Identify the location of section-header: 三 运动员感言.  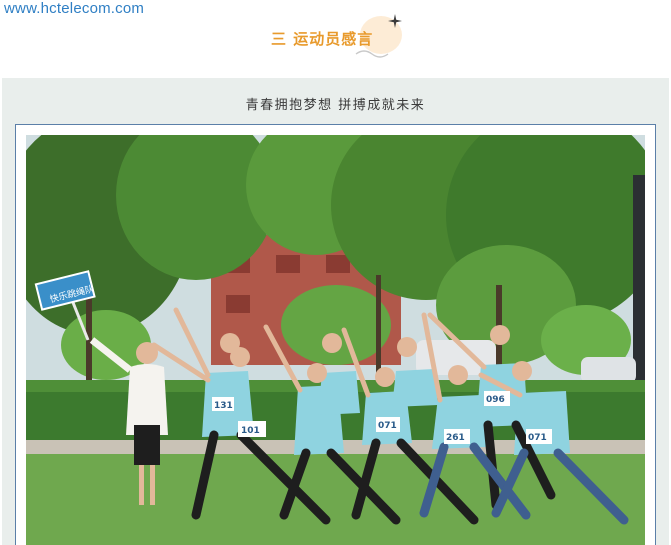
(335, 39).